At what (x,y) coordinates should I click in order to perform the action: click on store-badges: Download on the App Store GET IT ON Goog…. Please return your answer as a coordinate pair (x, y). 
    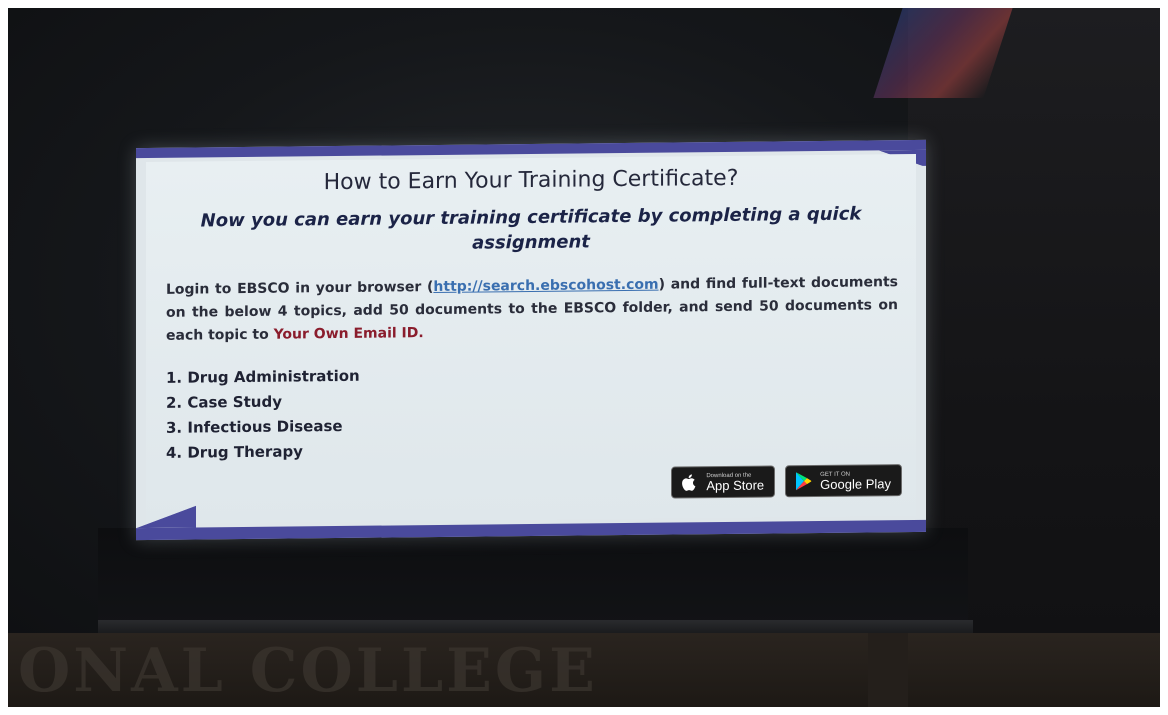
    Looking at the image, I should click on (786, 481).